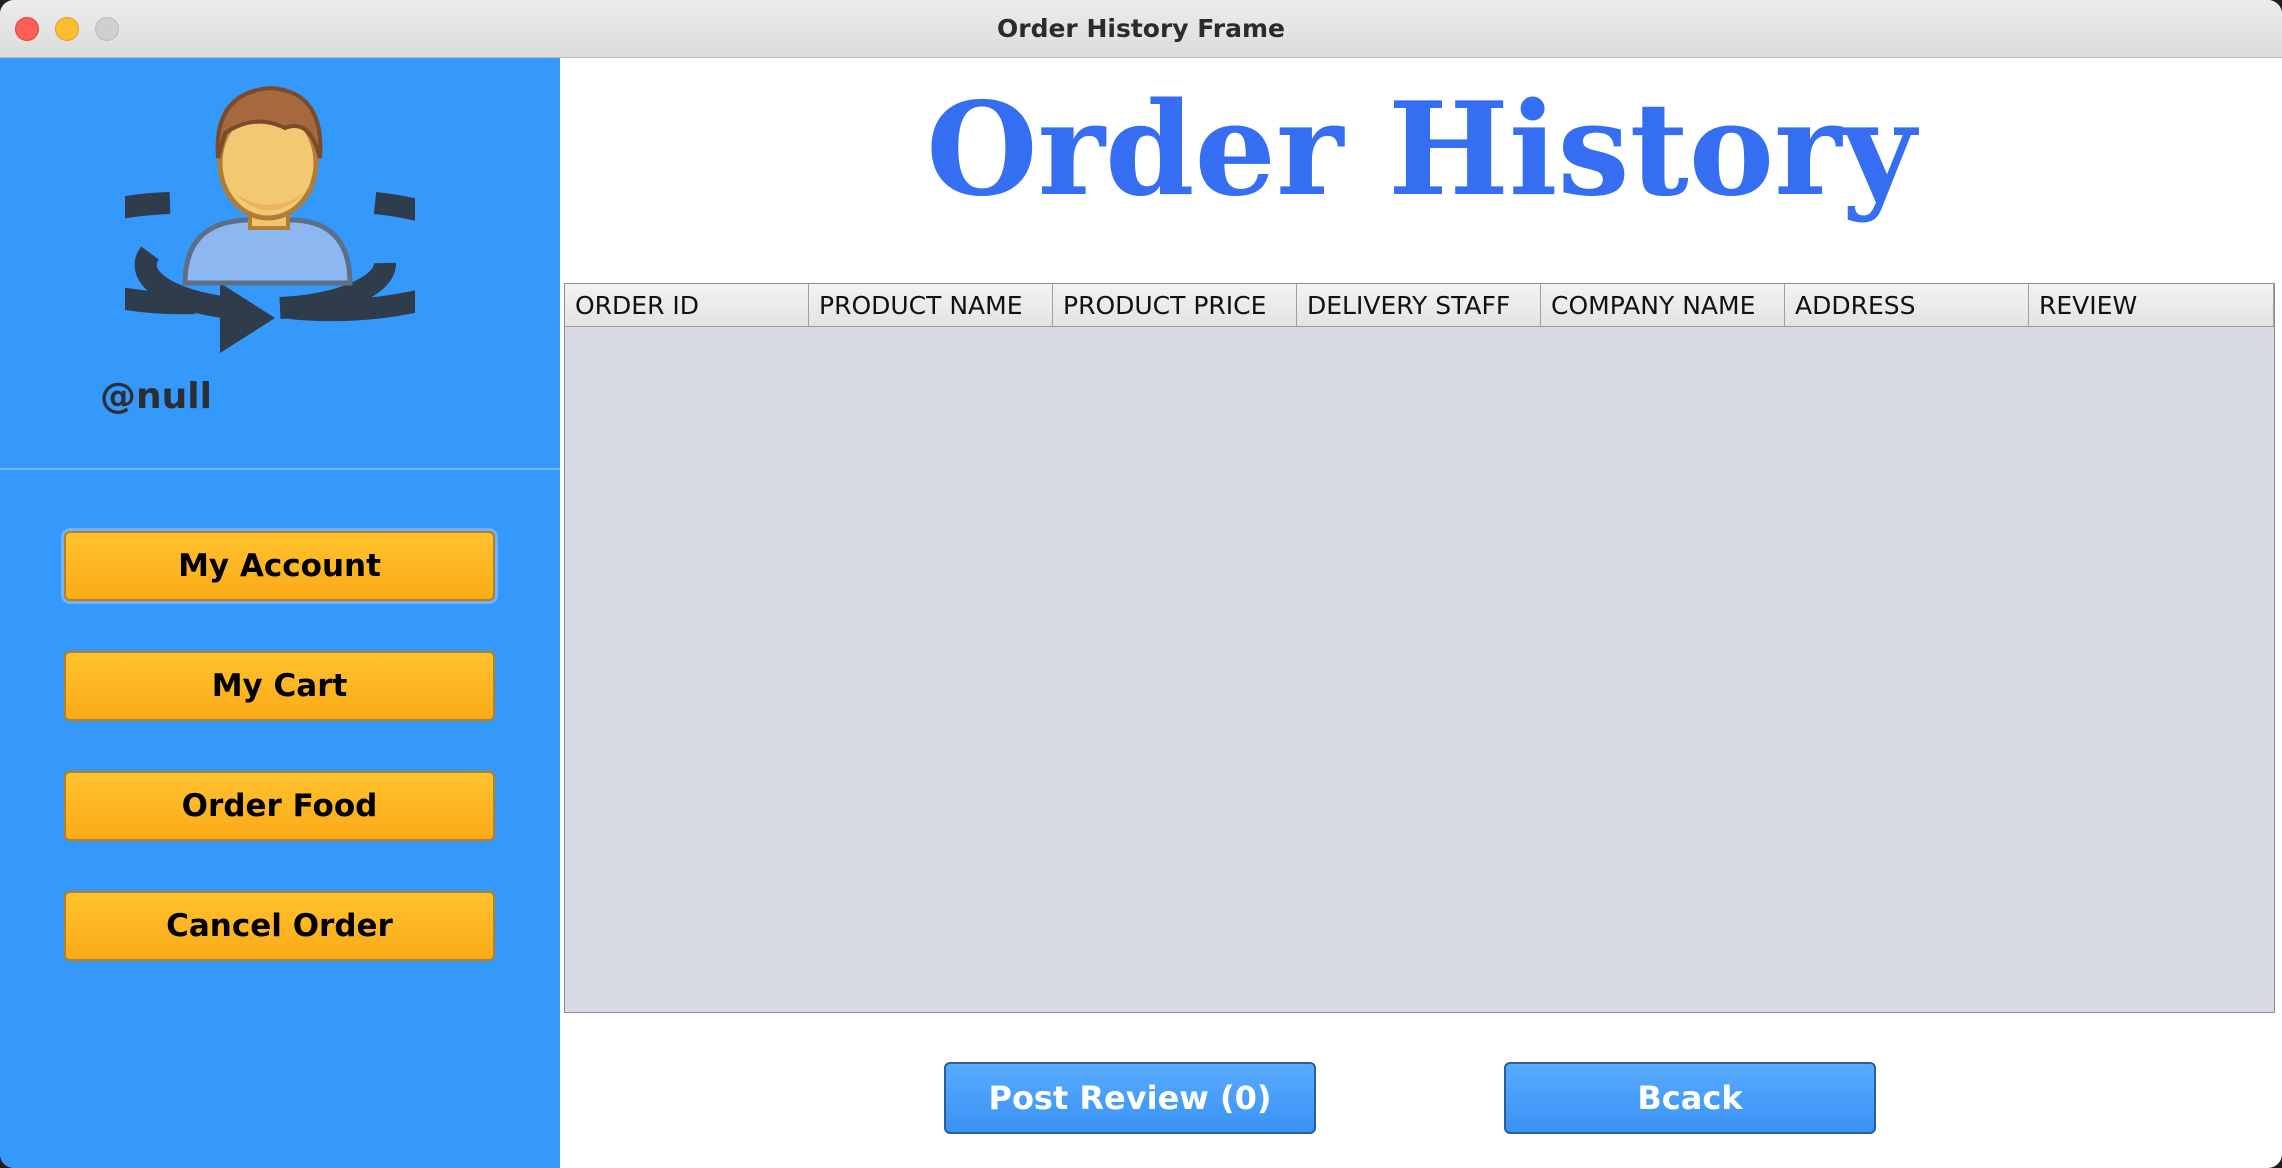 This screenshot has height=1168, width=2282. What do you see at coordinates (280, 469) in the screenshot?
I see `sidebar-divider` at bounding box center [280, 469].